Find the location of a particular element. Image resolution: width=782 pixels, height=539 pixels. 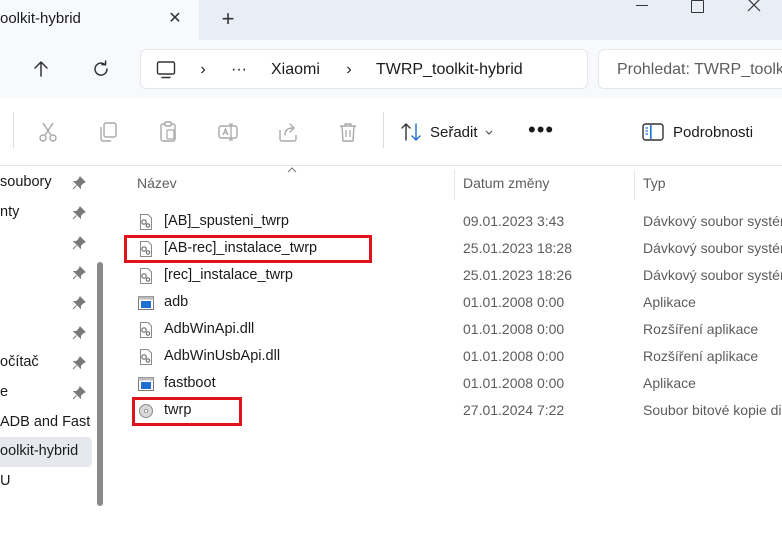

nav-item: nty is located at coordinates (46, 213).